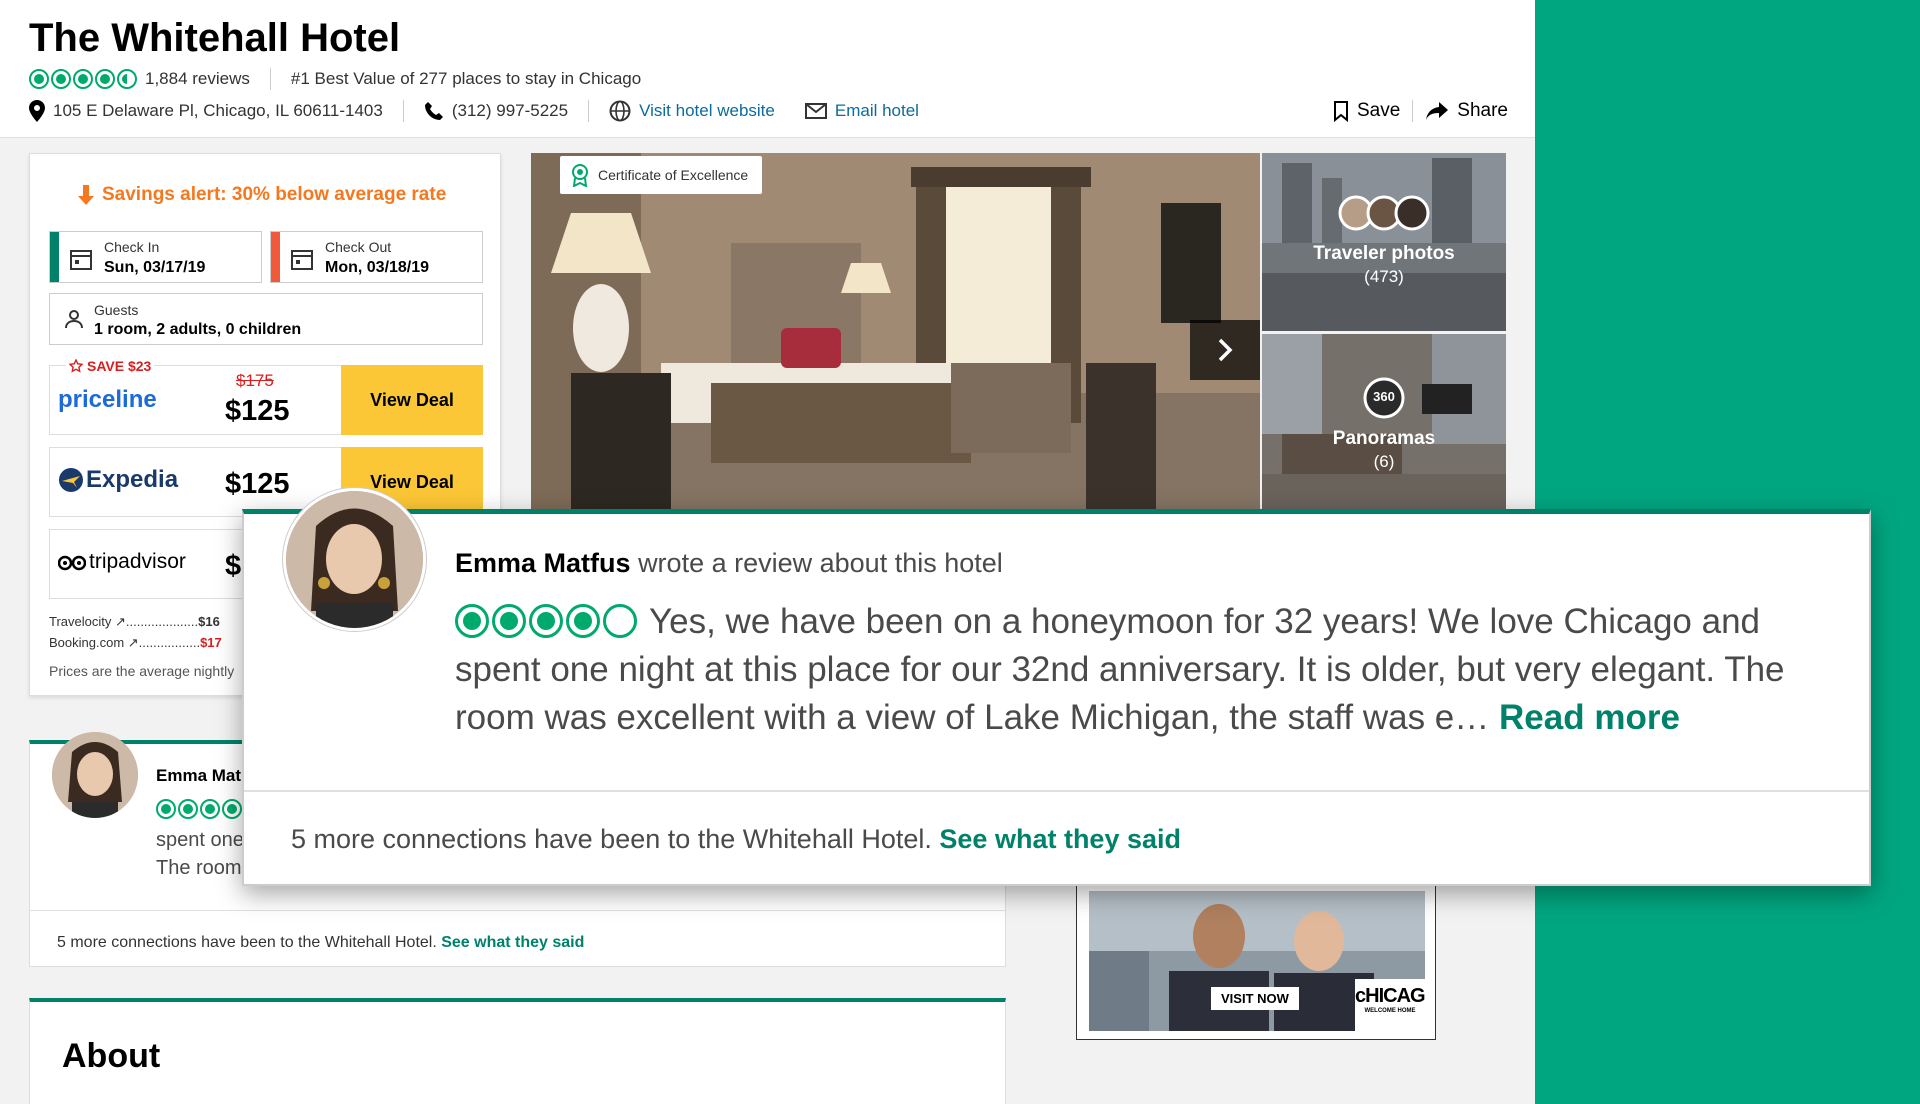 Image resolution: width=1920 pixels, height=1104 pixels. I want to click on map-pin-icon, so click(37, 111).